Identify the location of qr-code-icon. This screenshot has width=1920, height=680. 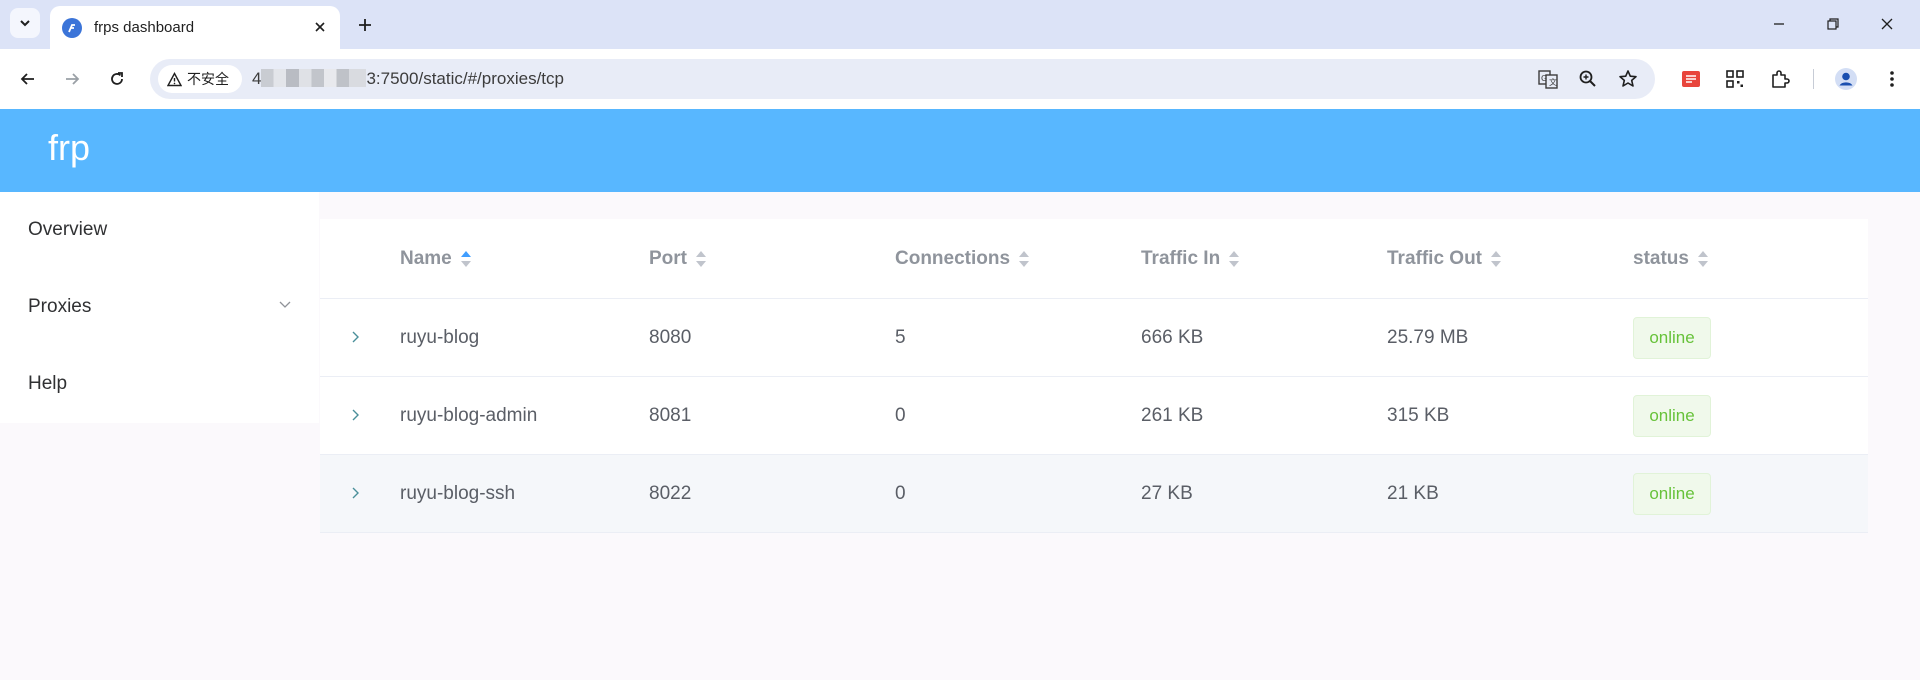
(1735, 79).